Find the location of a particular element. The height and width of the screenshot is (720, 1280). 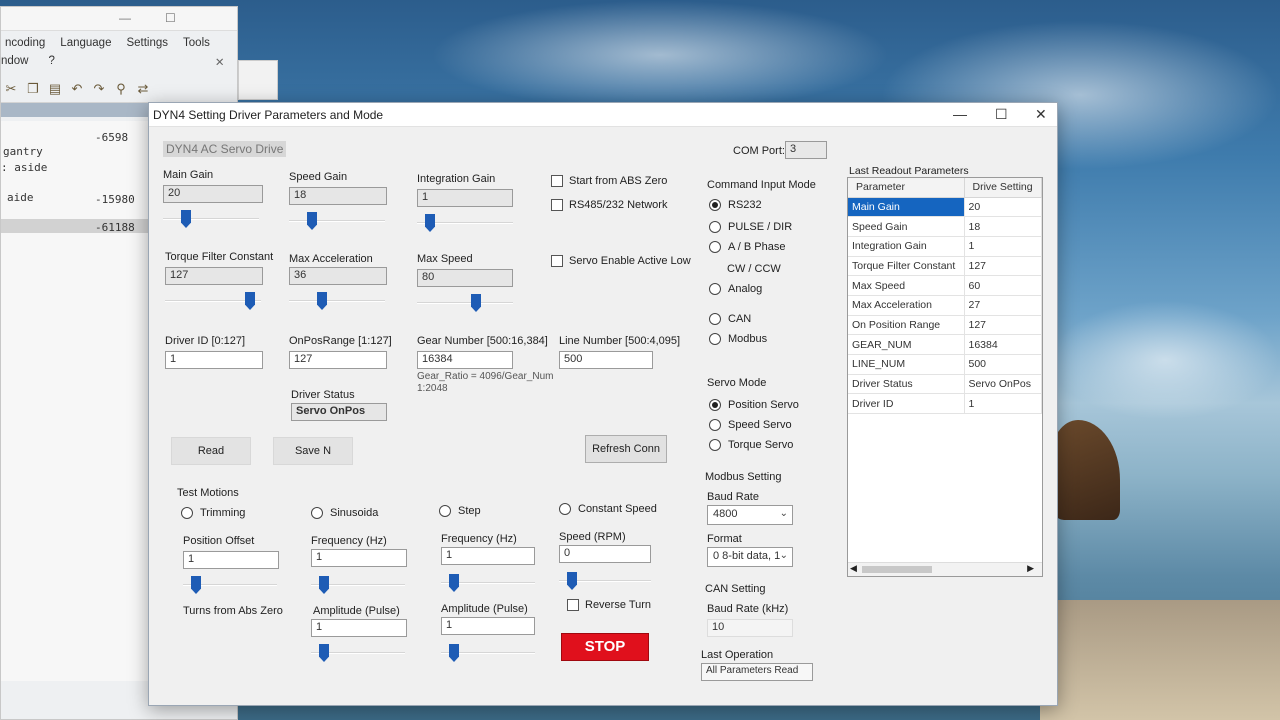

reverse-turn-checkbox: Reverse Turn is located at coordinates (609, 605).